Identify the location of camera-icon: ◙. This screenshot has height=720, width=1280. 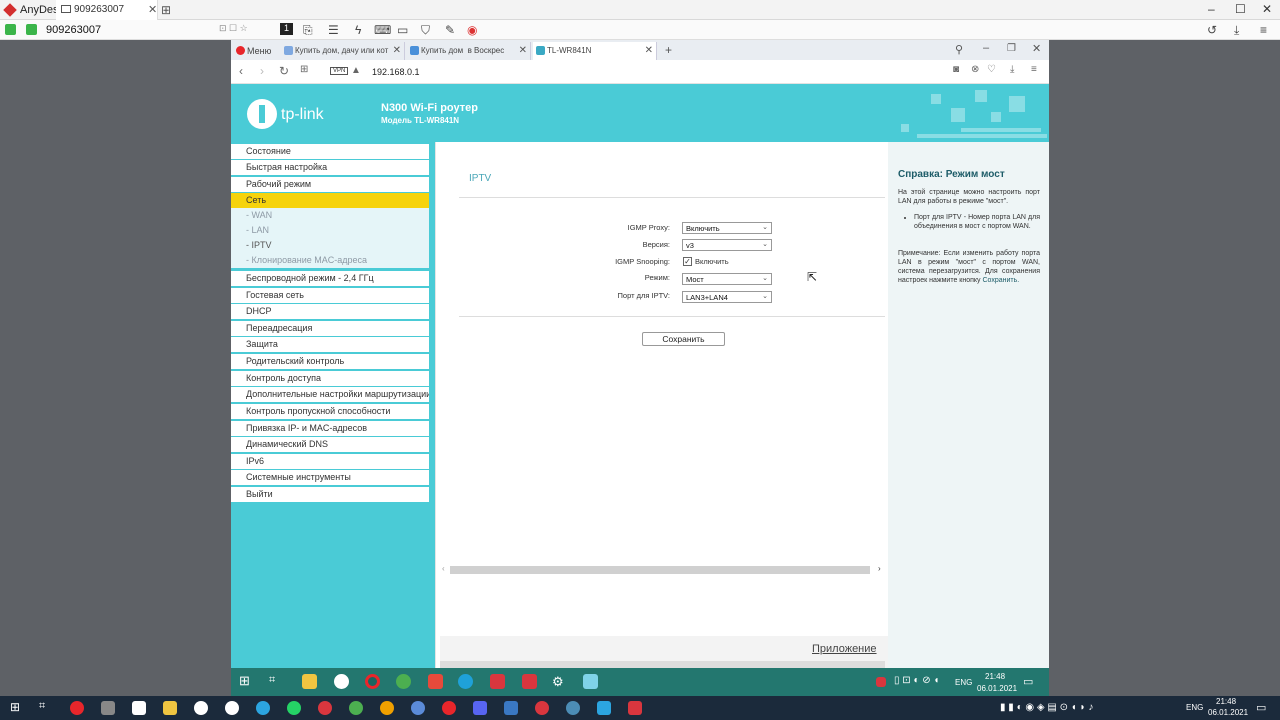
(956, 69).